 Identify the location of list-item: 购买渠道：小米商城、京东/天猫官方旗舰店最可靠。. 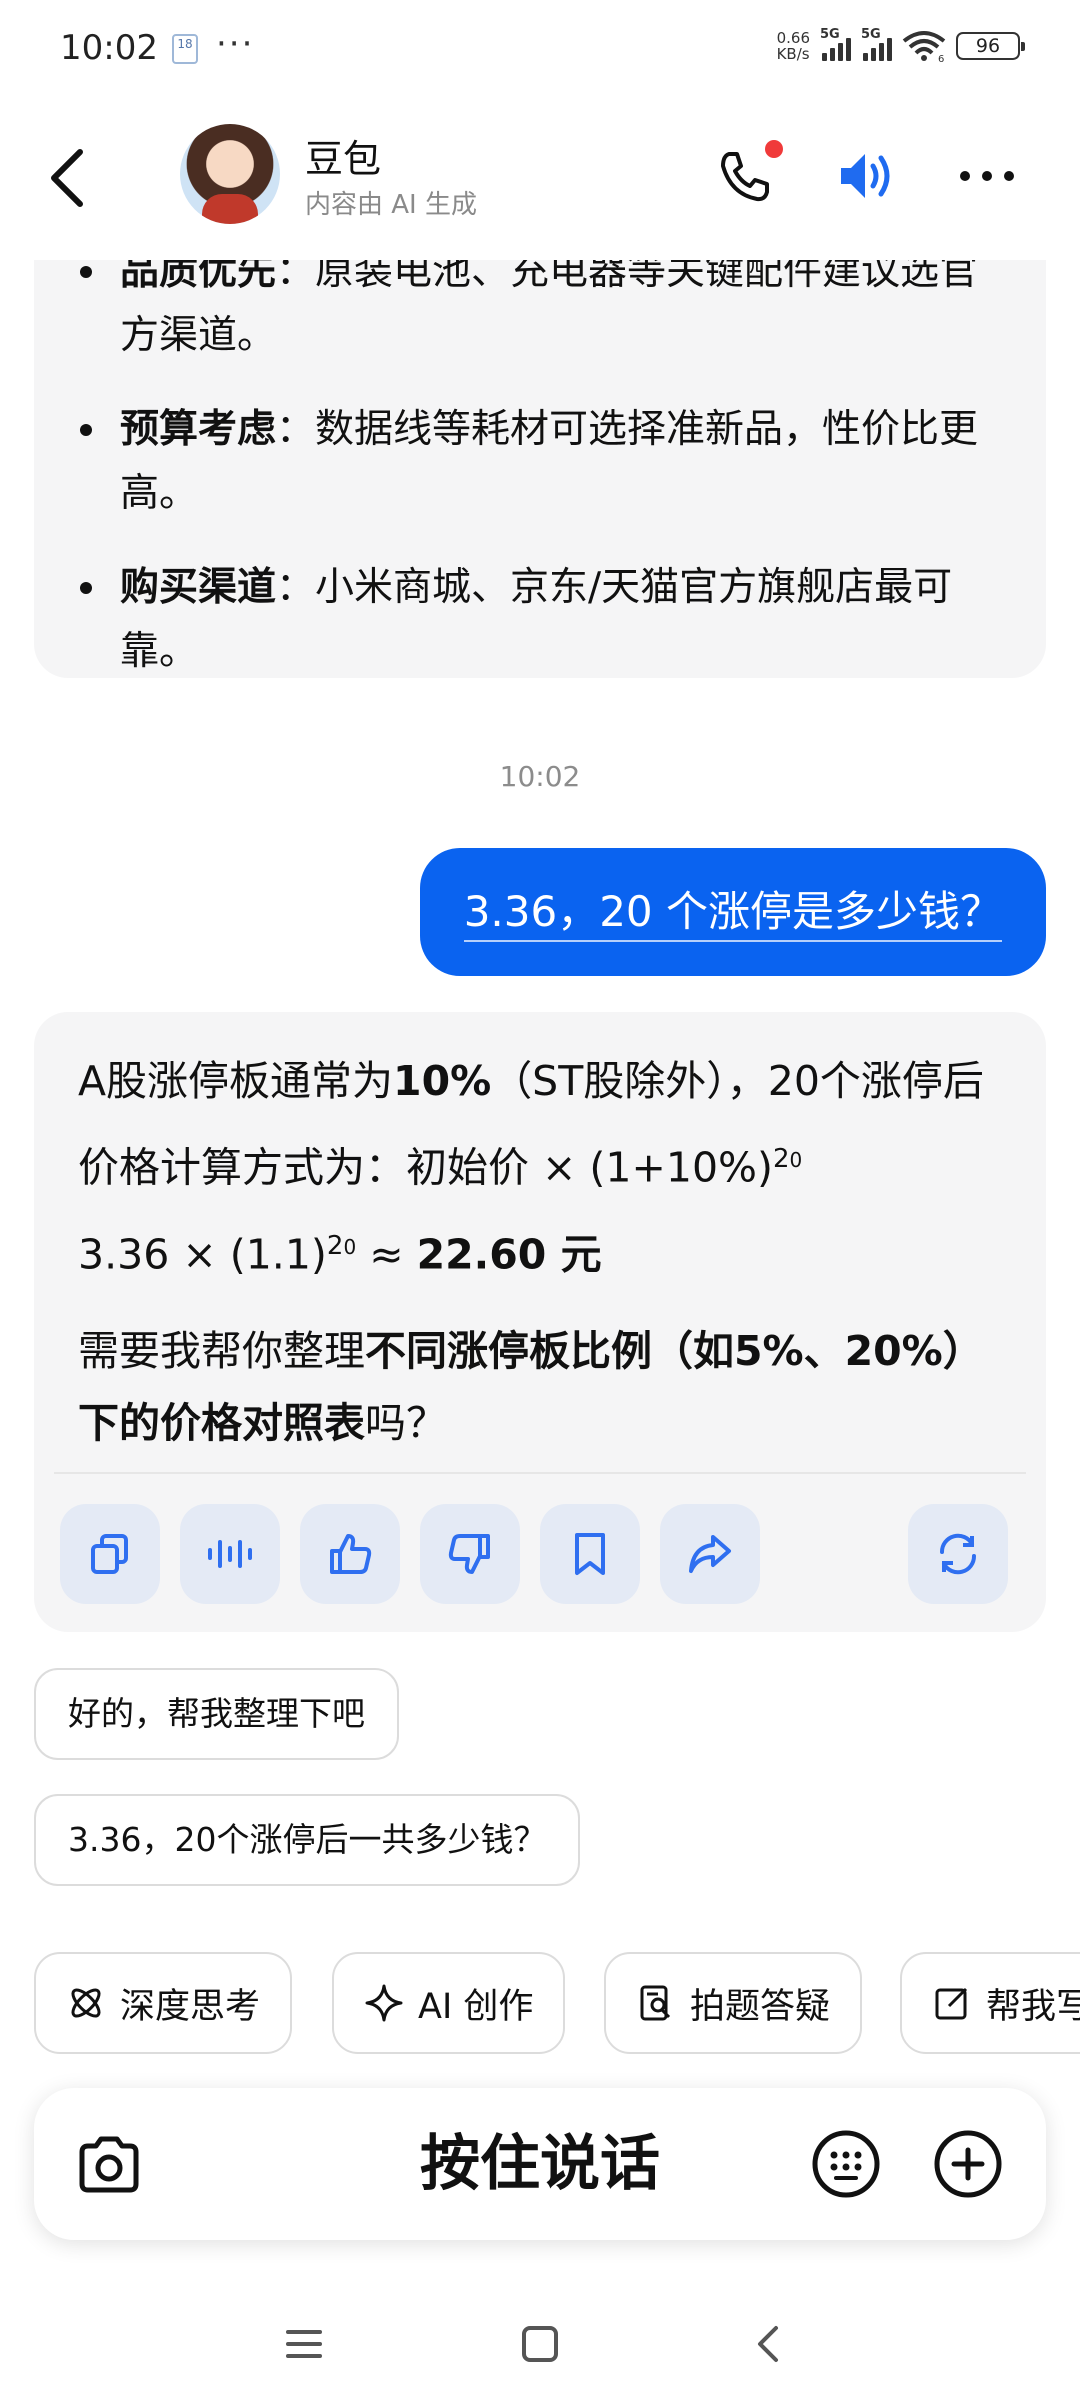
(540, 620).